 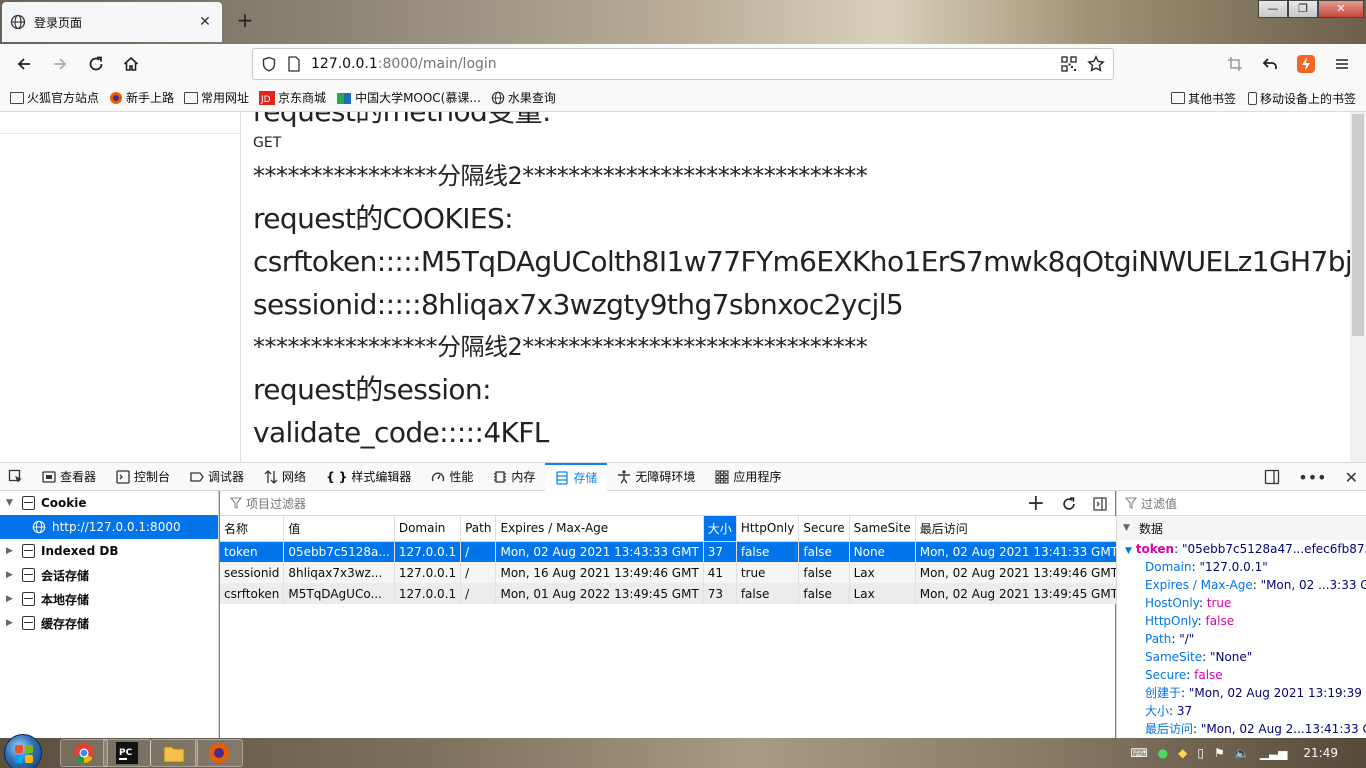 I want to click on column-header: 大小, so click(x=720, y=529).